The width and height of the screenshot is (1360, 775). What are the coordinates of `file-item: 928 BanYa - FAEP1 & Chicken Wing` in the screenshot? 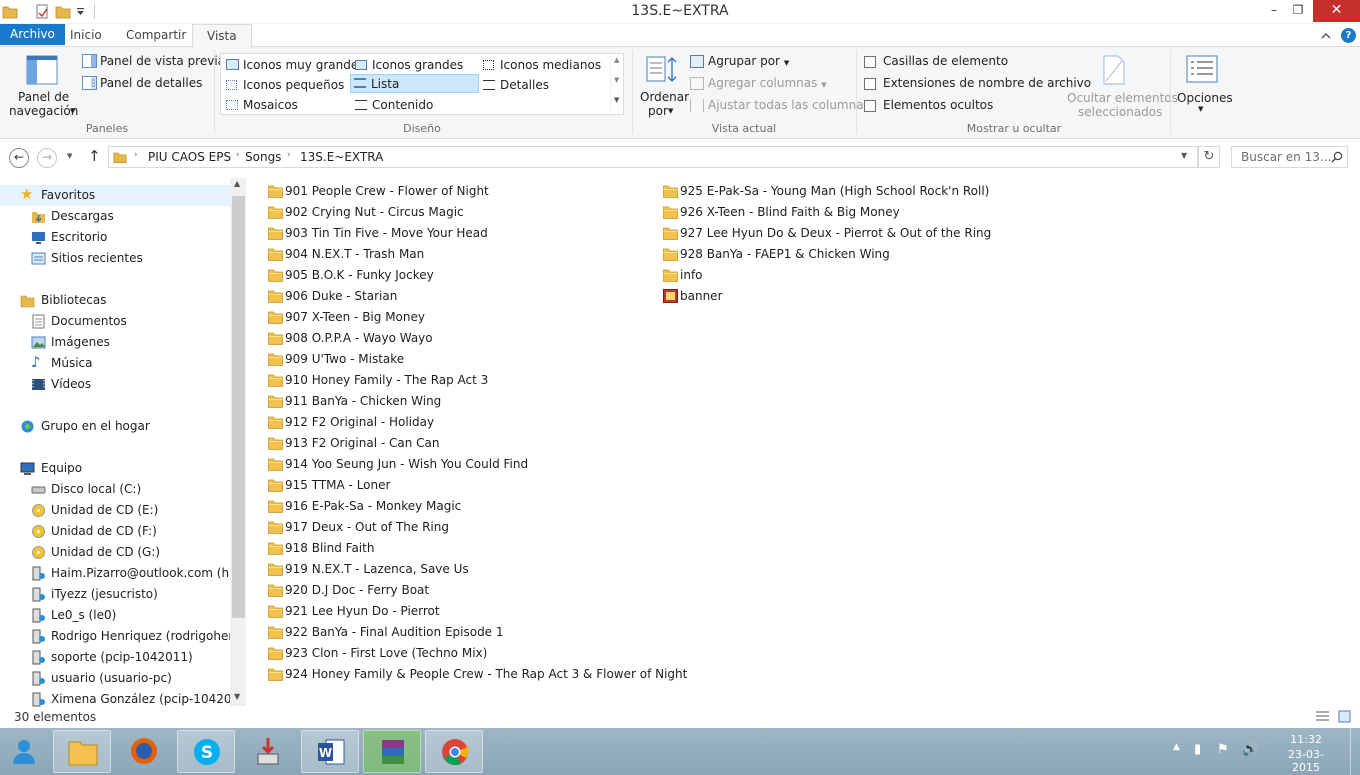 It's located at (776, 254).